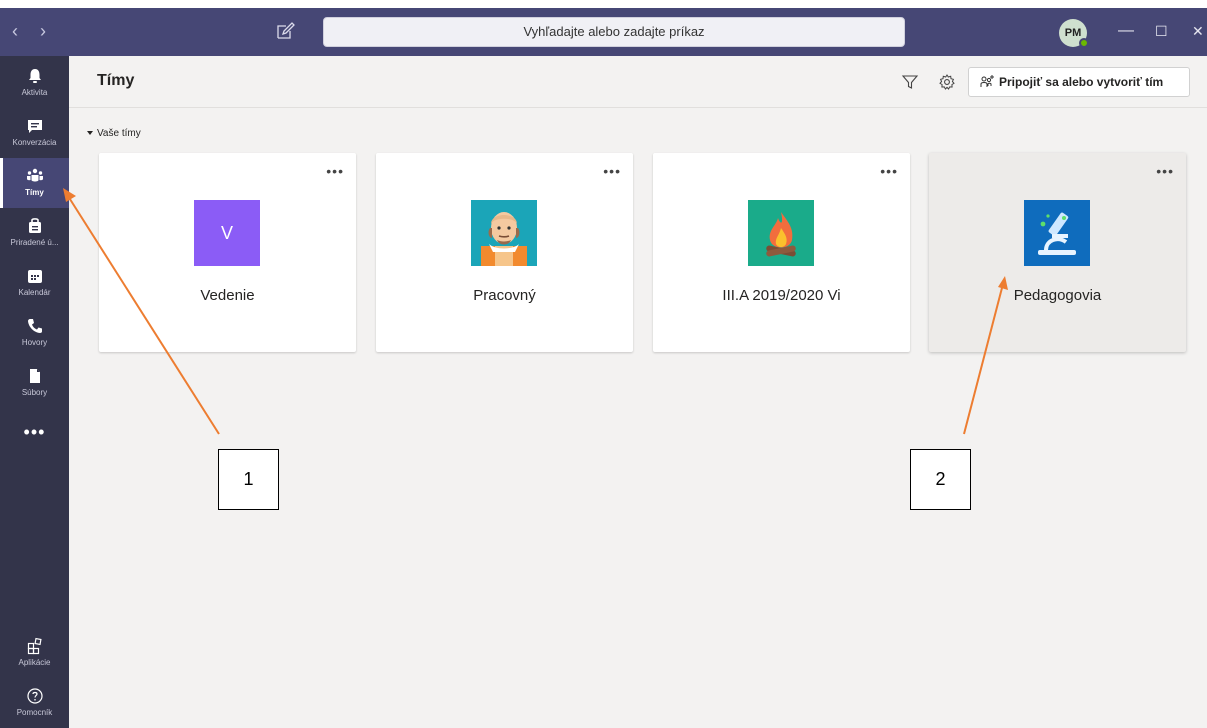 The width and height of the screenshot is (1207, 728). Describe the element at coordinates (947, 82) in the screenshot. I see `gear-icon` at that location.